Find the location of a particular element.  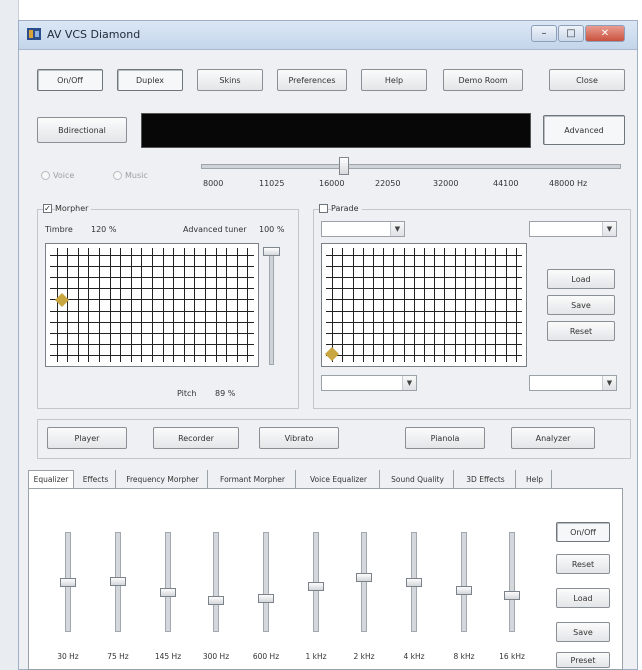

preferences-button: Preferences is located at coordinates (312, 80).